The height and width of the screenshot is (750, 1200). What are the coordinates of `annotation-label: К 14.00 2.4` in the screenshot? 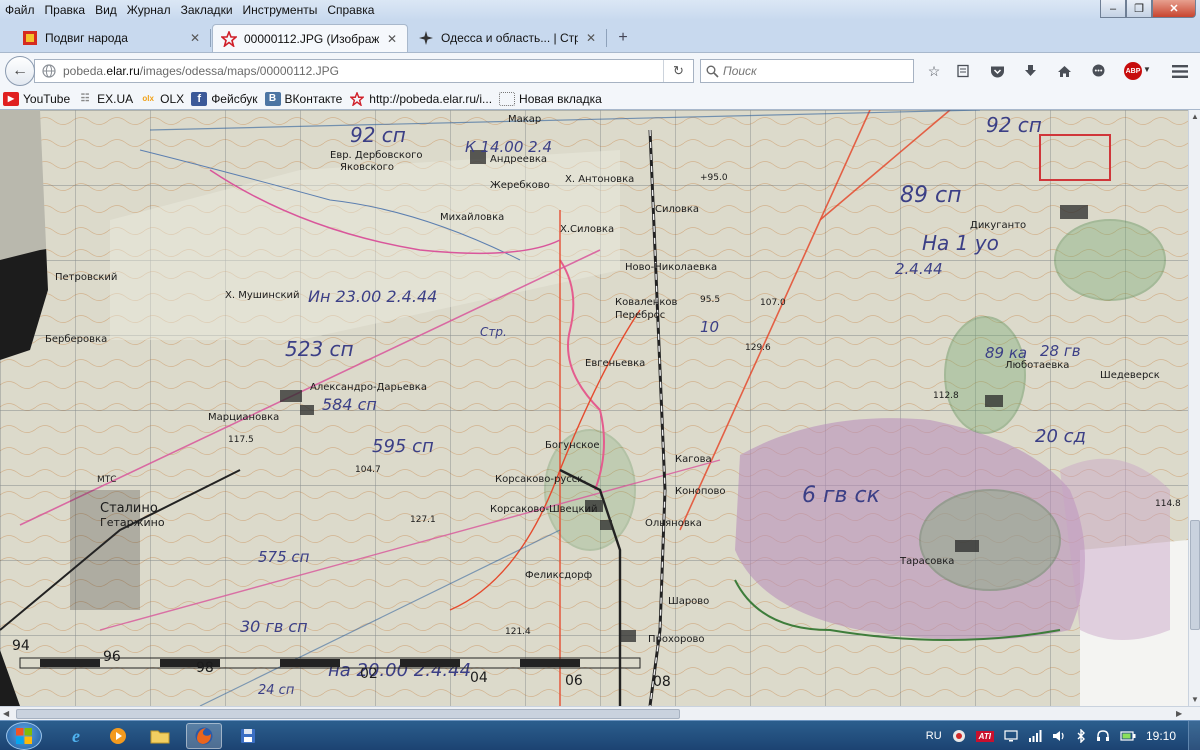 It's located at (508, 147).